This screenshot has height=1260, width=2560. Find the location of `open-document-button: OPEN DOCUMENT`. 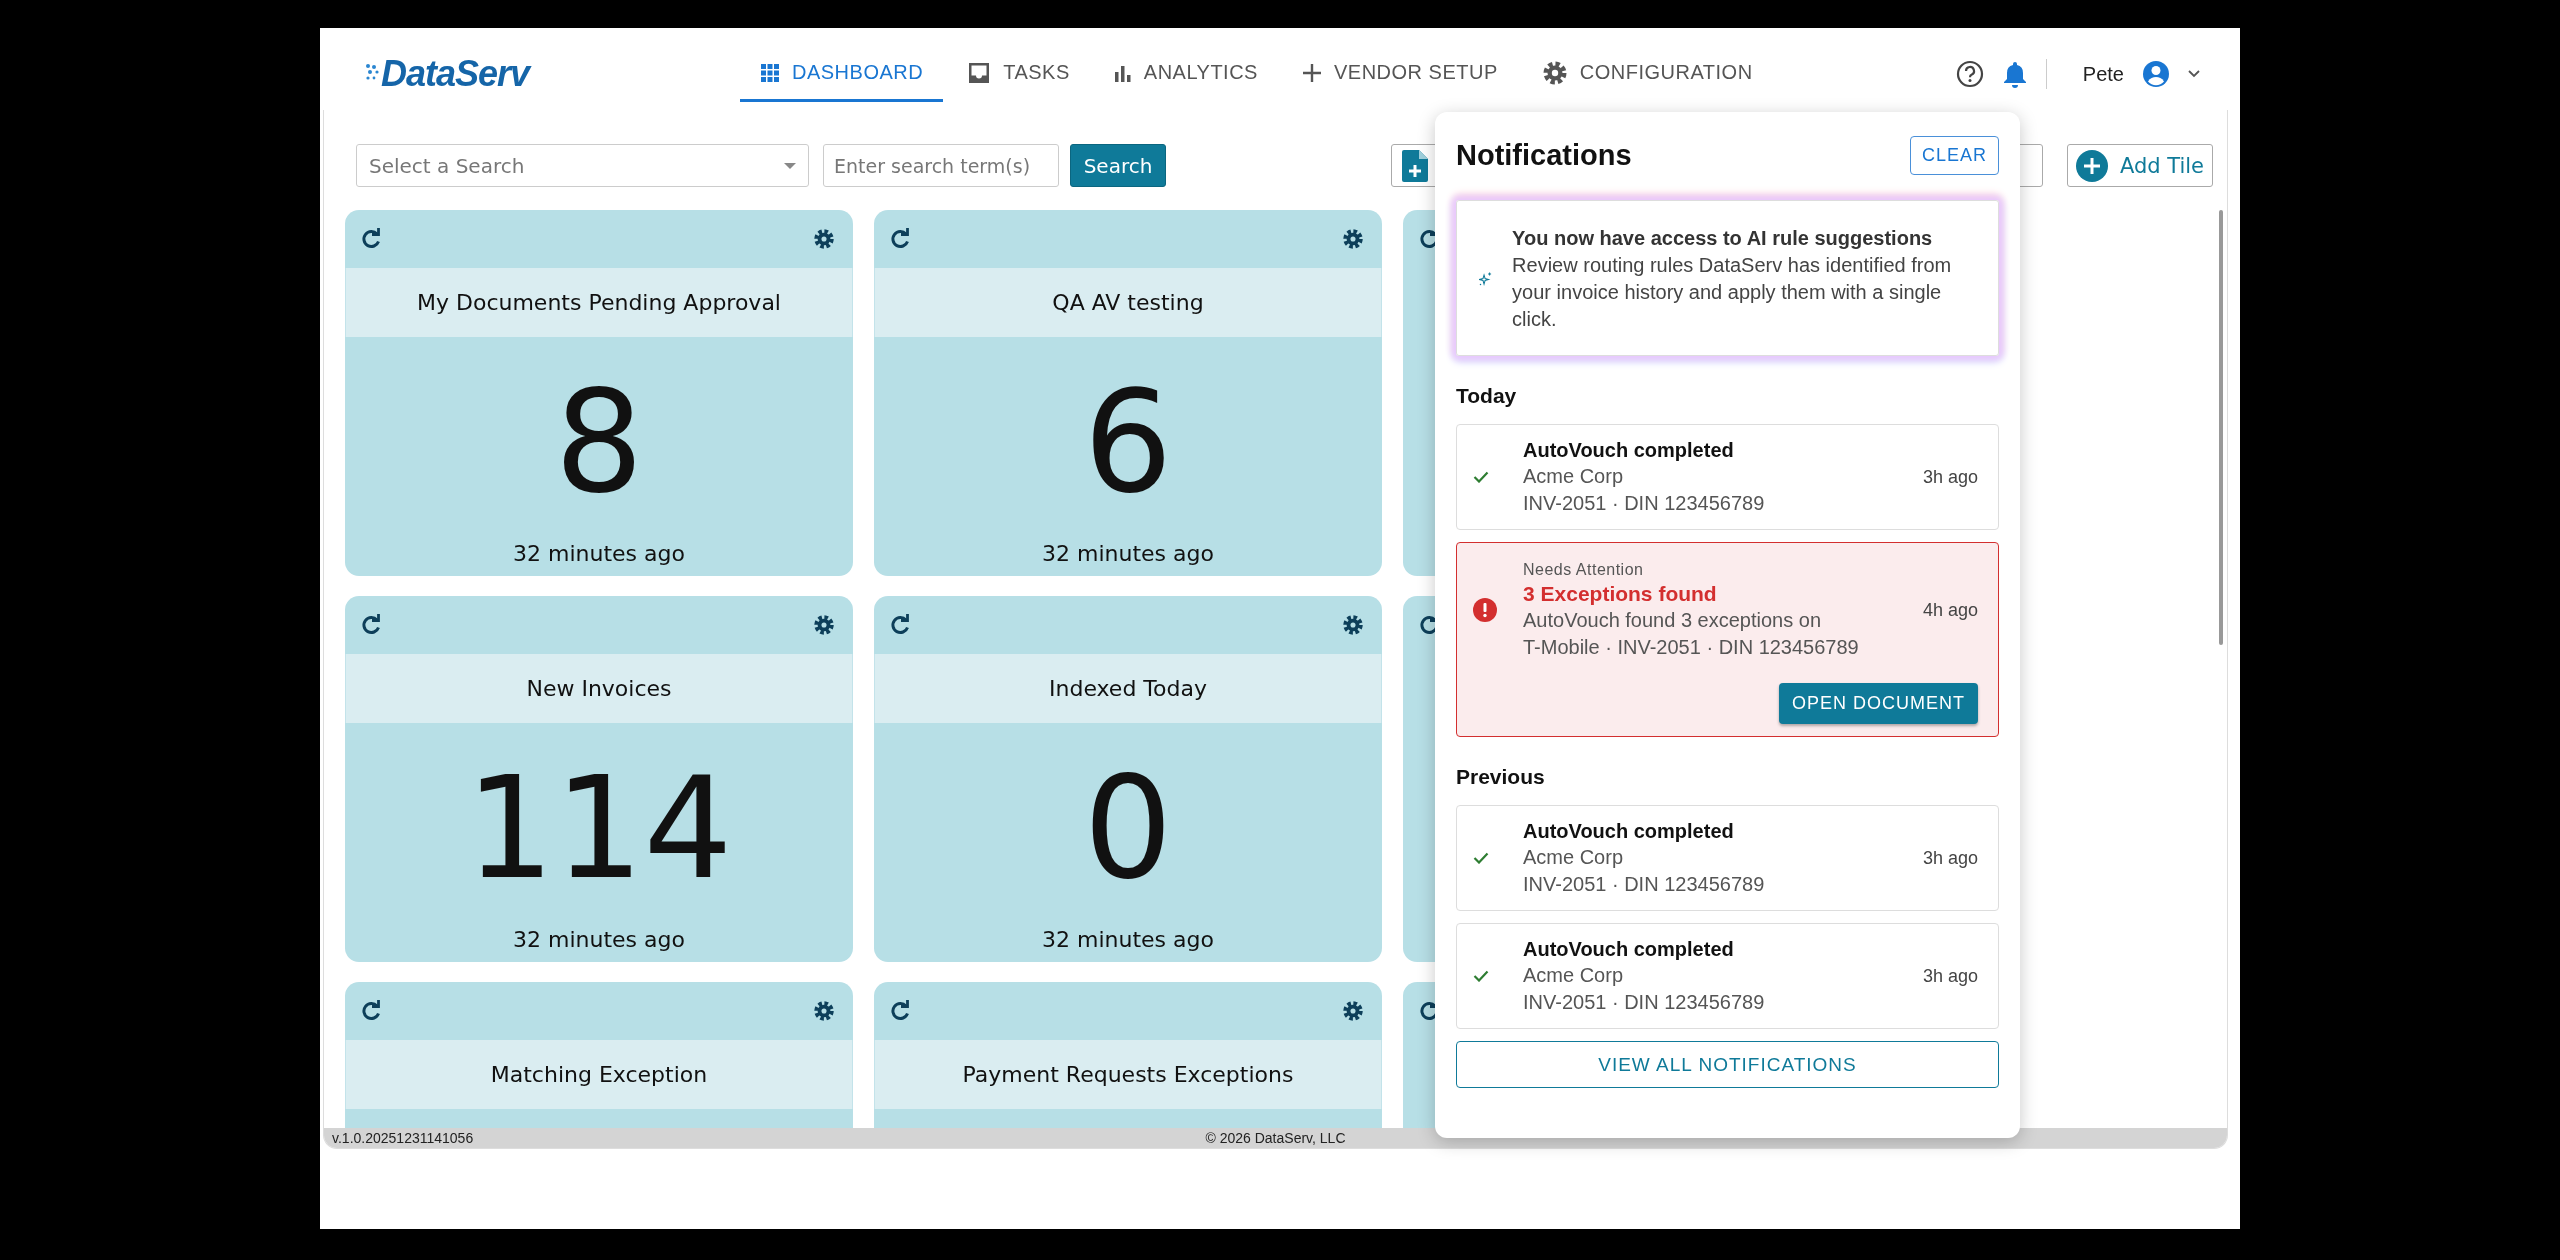

open-document-button: OPEN DOCUMENT is located at coordinates (1878, 703).